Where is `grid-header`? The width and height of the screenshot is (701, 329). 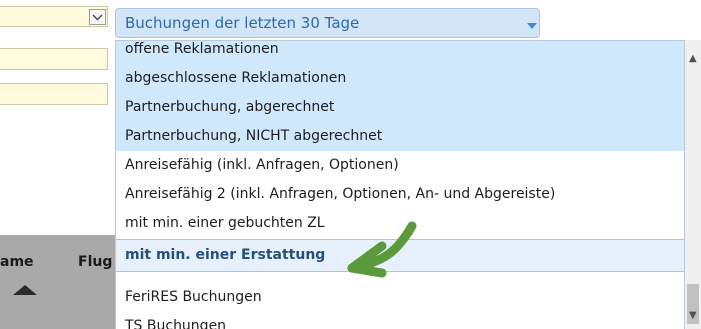
grid-header is located at coordinates (57, 282).